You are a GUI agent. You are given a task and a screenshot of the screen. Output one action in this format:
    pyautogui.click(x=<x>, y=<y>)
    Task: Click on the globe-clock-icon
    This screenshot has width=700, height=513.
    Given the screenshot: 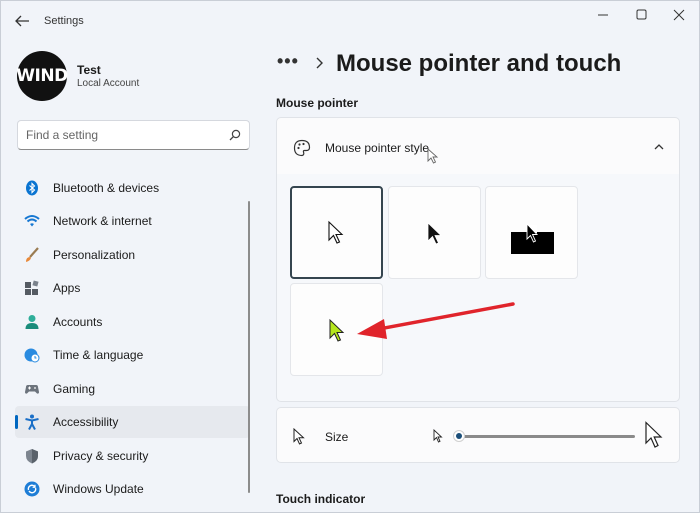 What is the action you would take?
    pyautogui.click(x=32, y=355)
    